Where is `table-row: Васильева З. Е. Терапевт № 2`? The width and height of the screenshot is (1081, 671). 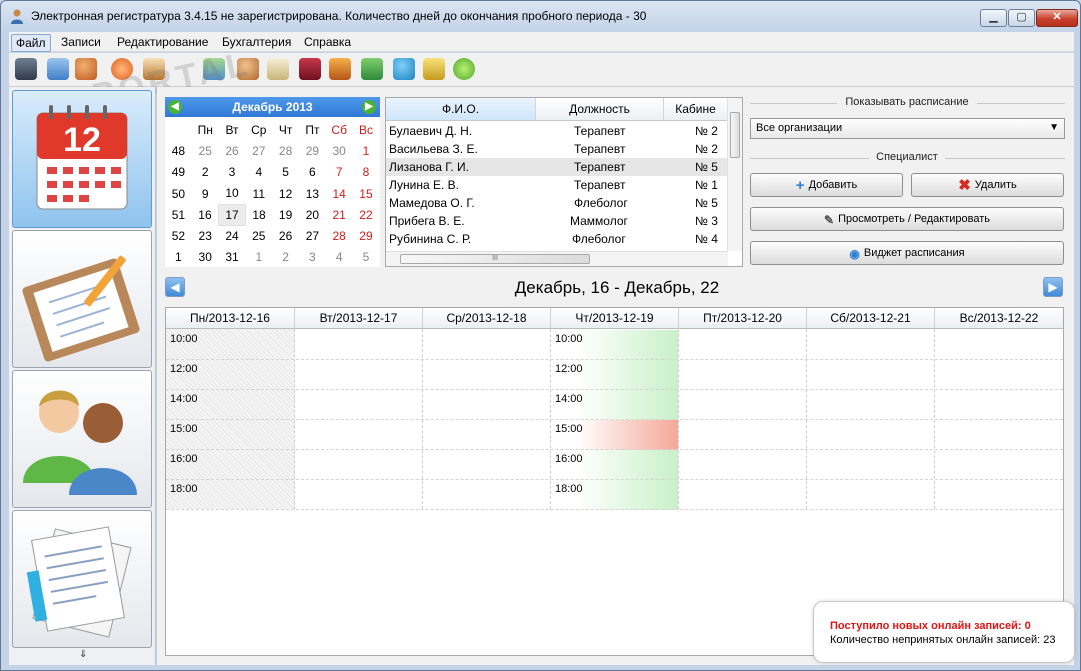
table-row: Васильева З. Е. Терапевт № 2 is located at coordinates (557, 149).